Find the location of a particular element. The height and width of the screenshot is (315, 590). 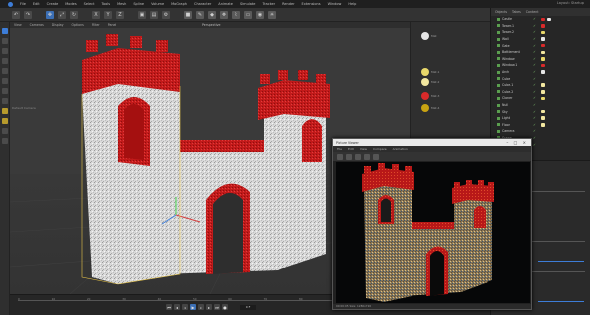

deformer-icon: ⌇ is located at coordinates (236, 14).